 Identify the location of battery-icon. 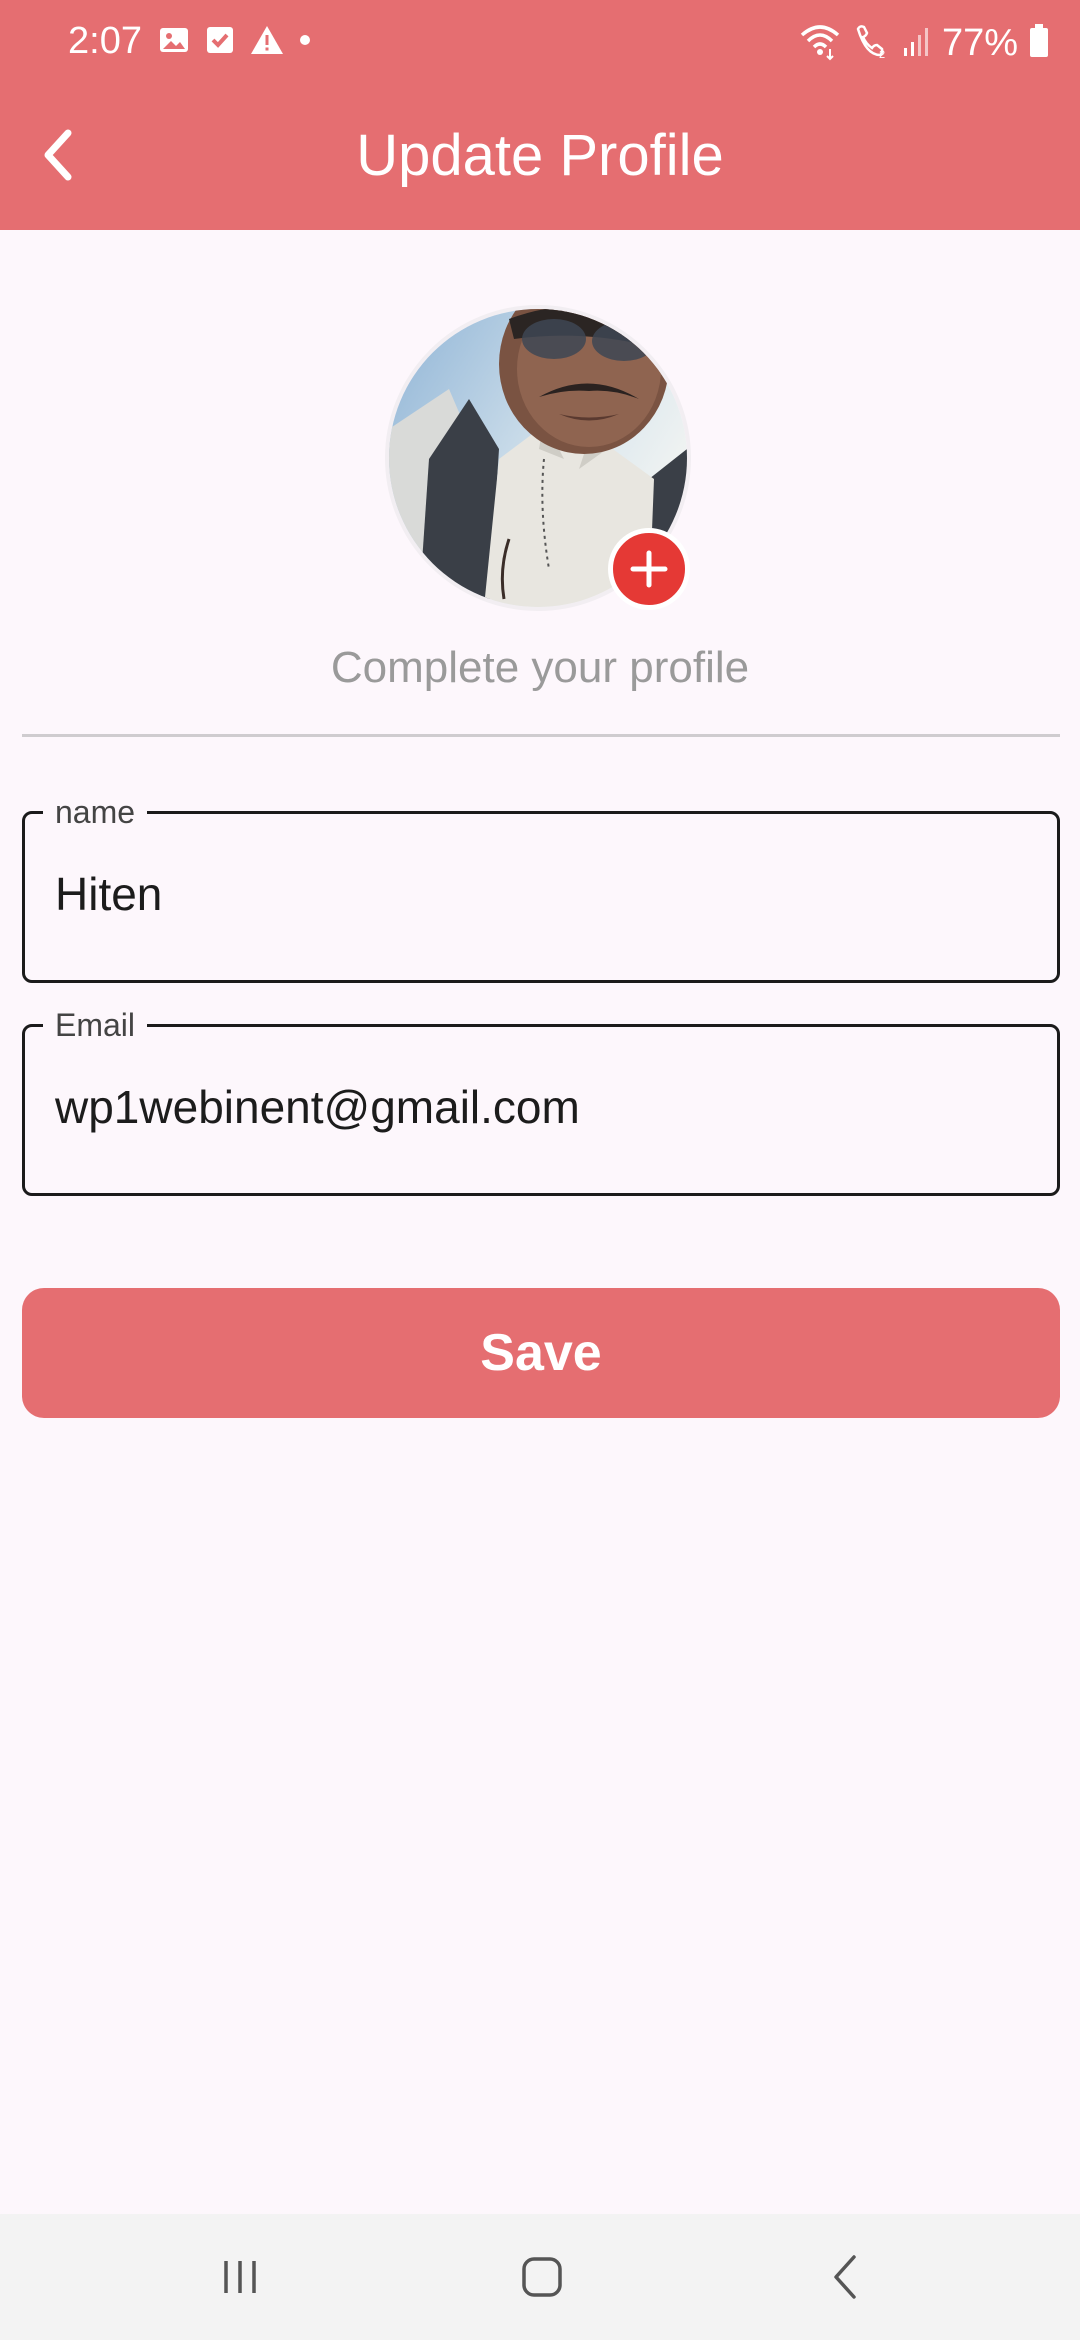
(1039, 43).